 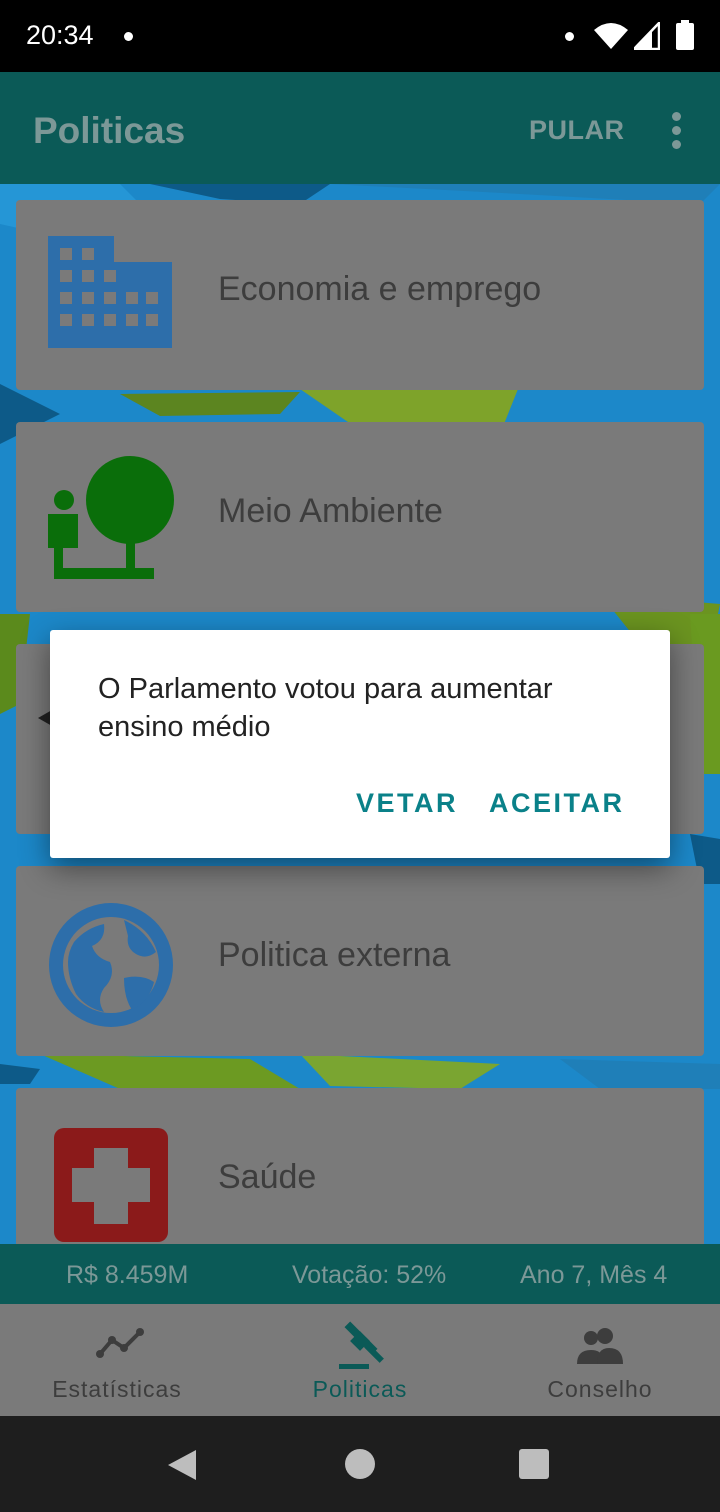 What do you see at coordinates (360, 36) in the screenshot?
I see `status-bar: 20:34` at bounding box center [360, 36].